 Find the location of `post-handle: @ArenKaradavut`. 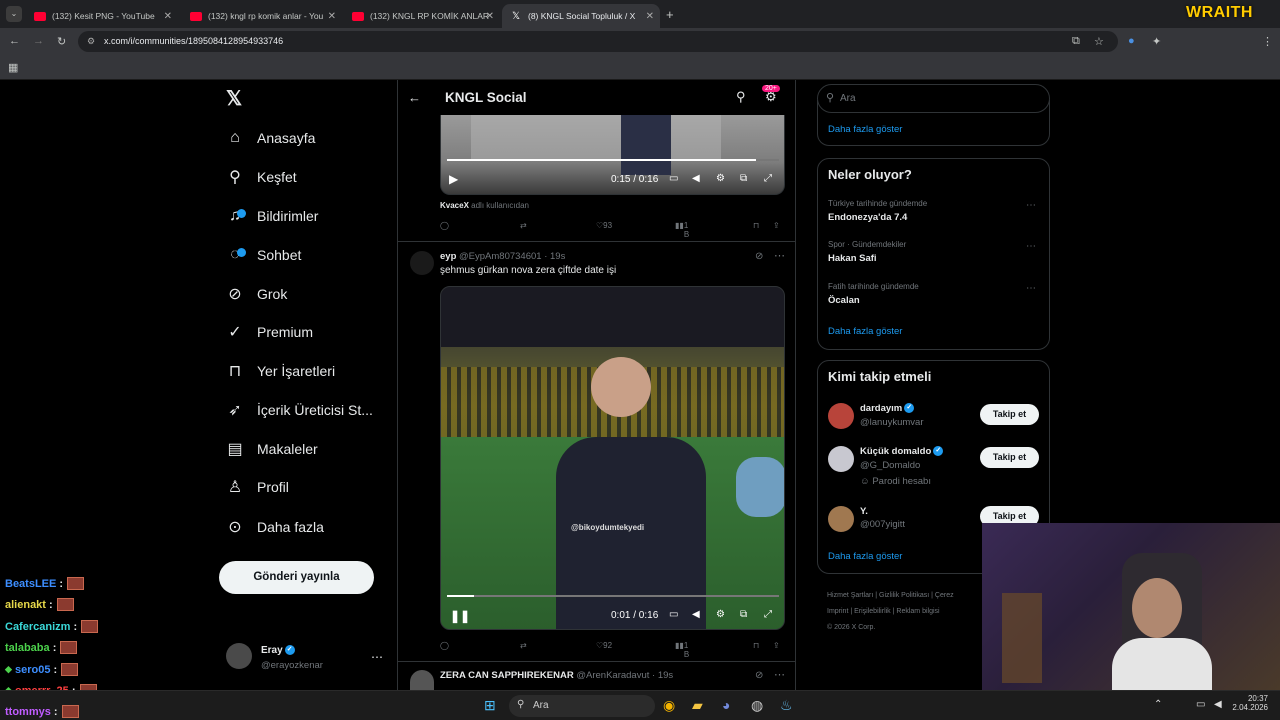

post-handle: @ArenKaradavut is located at coordinates (612, 675).